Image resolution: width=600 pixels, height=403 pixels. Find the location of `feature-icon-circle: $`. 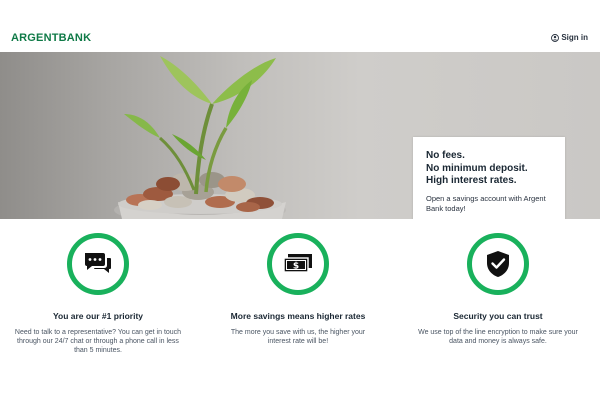

feature-icon-circle: $ is located at coordinates (298, 264).